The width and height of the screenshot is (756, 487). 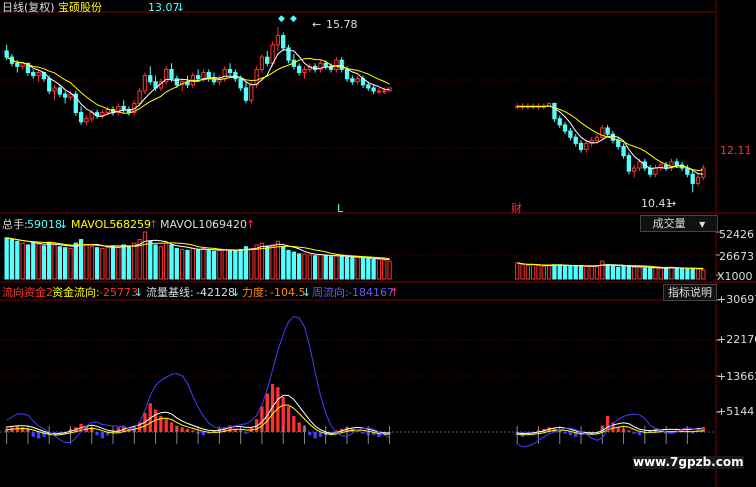 I want to click on mavol10-value: 69420, so click(x=229, y=224).